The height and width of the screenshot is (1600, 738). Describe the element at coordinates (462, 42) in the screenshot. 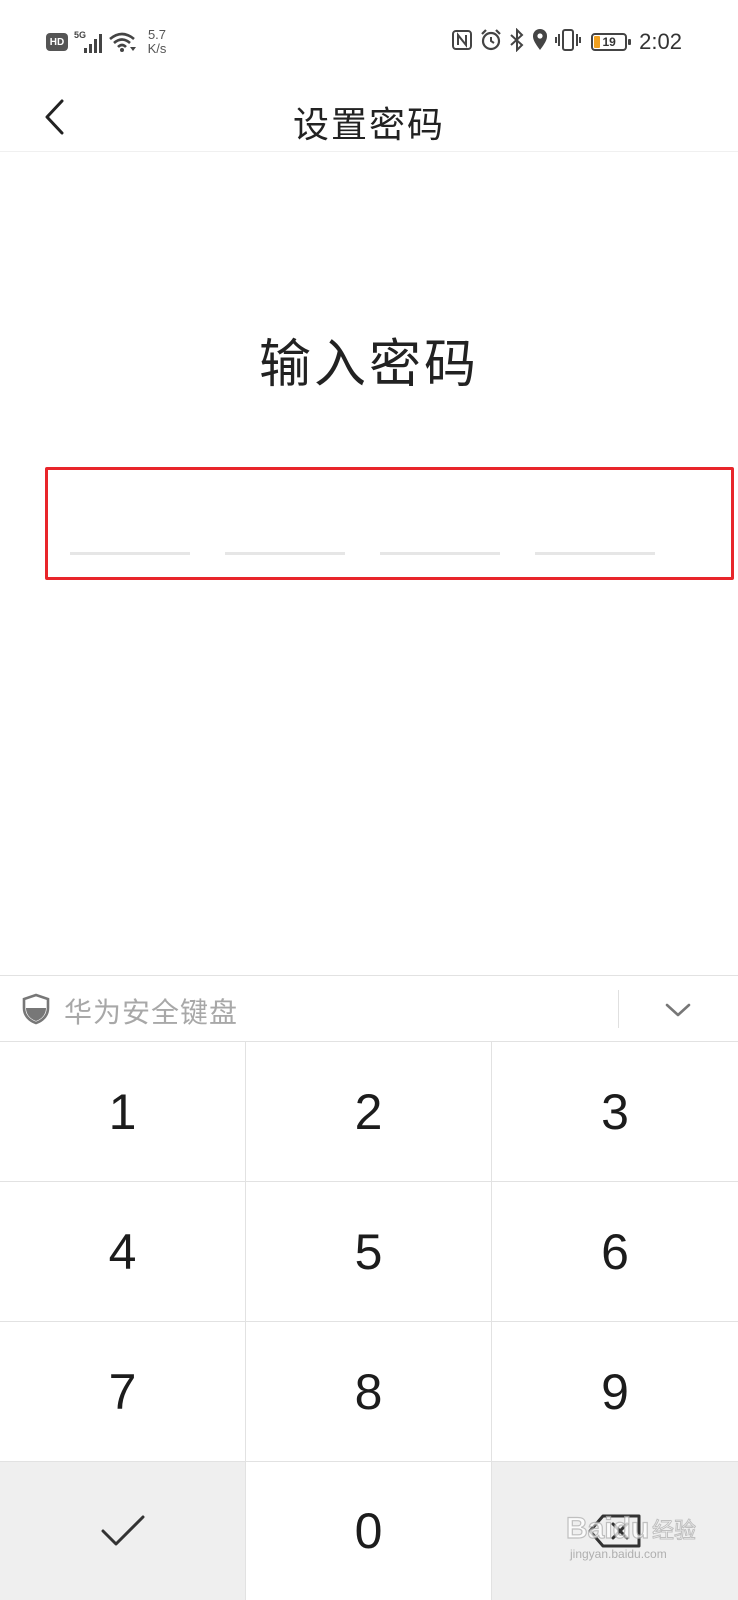

I see `nfc-icon` at that location.